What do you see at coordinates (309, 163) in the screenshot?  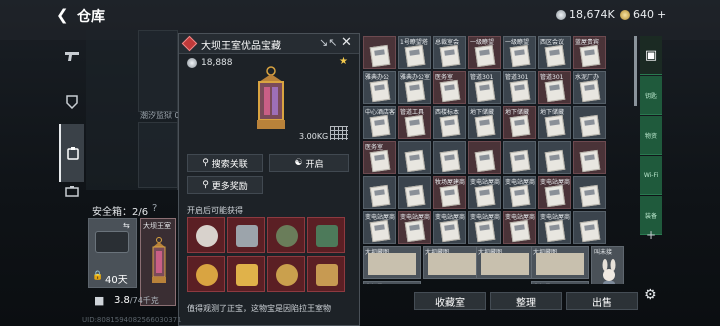 I see `open-button: ☯ 开启` at bounding box center [309, 163].